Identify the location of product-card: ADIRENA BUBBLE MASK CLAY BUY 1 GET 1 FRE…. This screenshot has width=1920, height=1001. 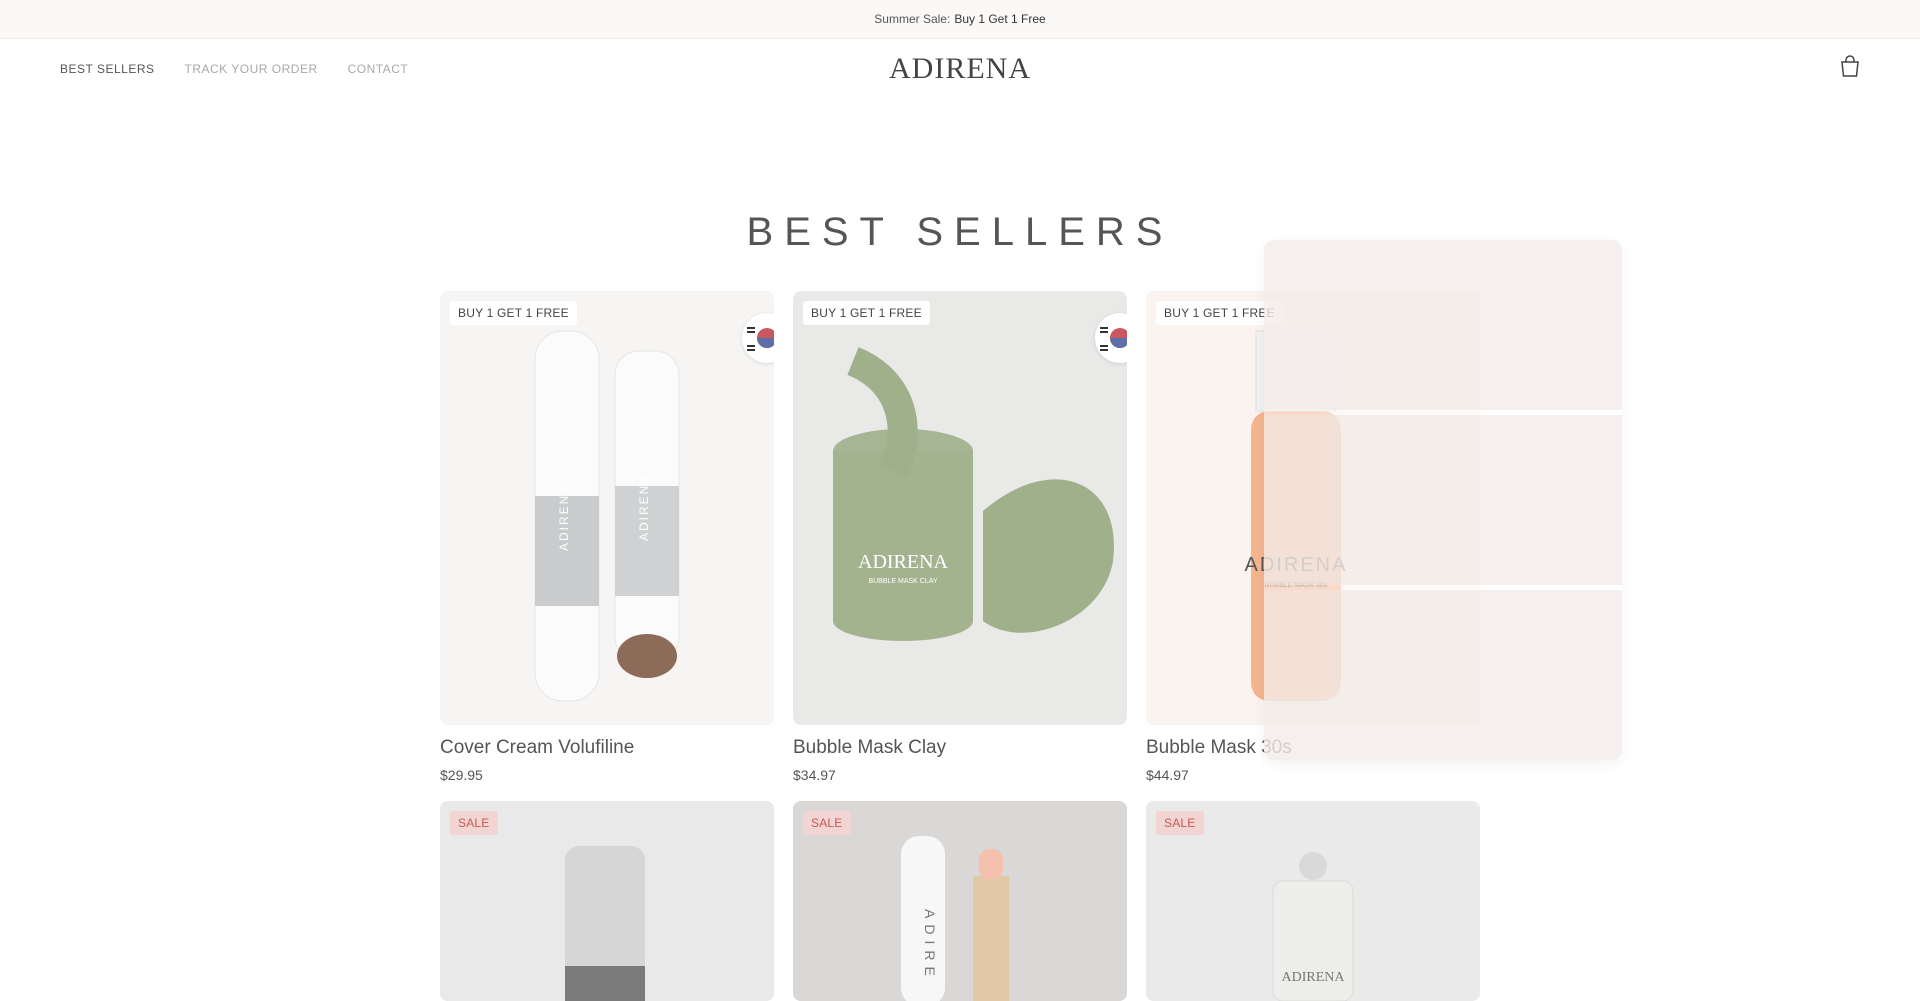
(960, 537).